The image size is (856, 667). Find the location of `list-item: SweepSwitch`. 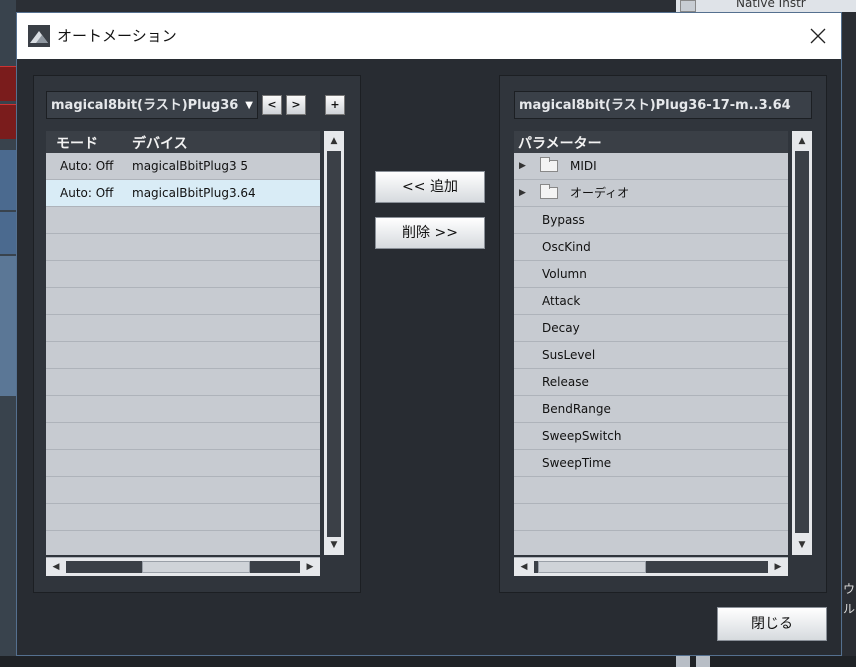

list-item: SweepSwitch is located at coordinates (651, 436).